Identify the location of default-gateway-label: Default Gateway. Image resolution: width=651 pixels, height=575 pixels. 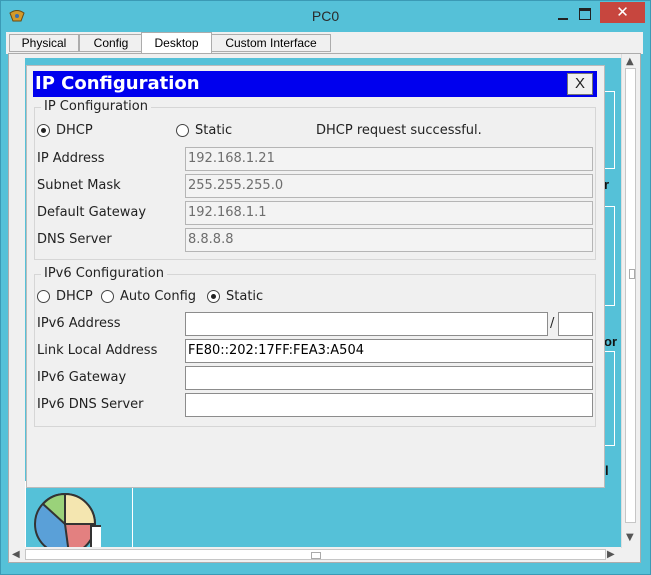
(92, 212).